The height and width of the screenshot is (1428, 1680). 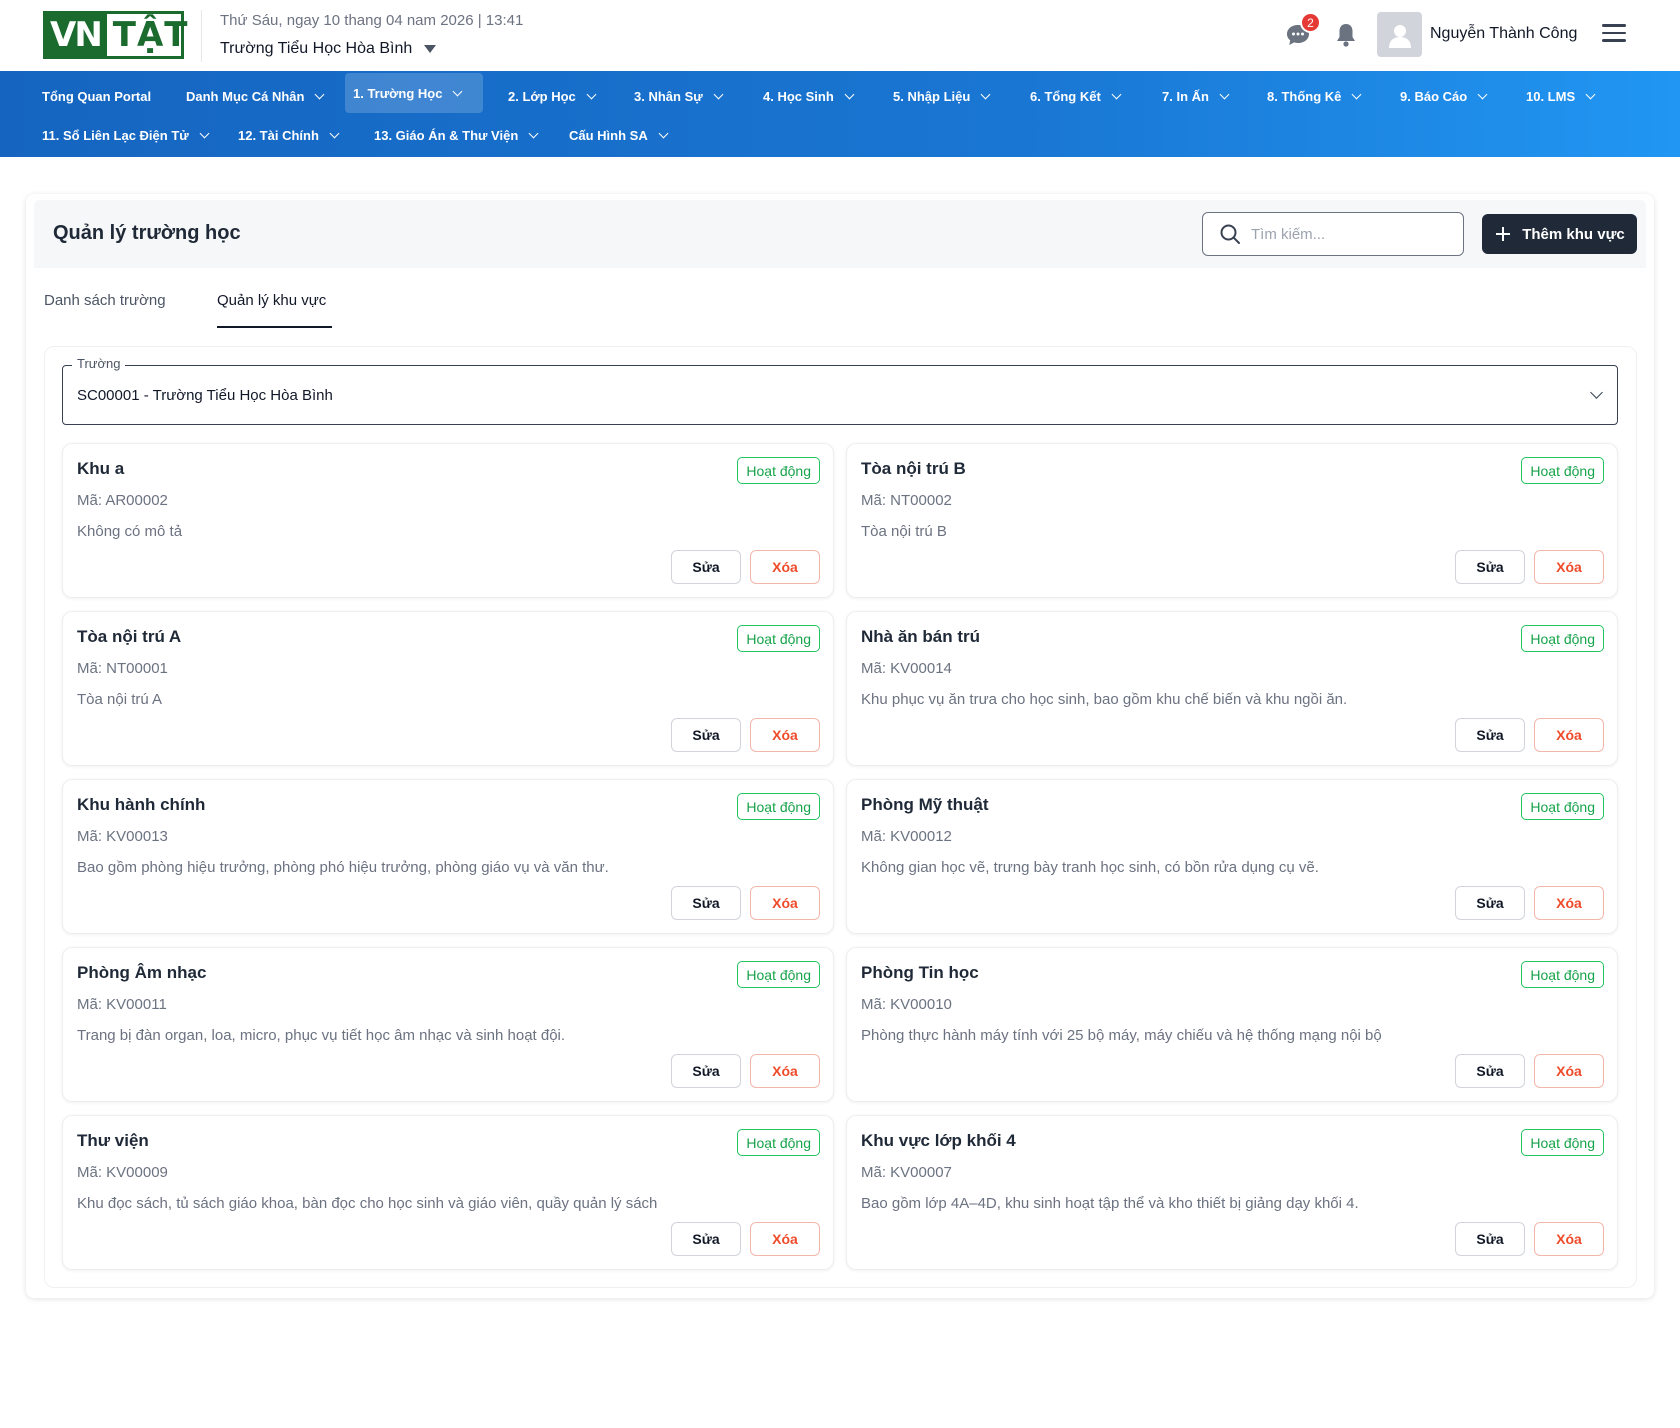 I want to click on nav-label: 1. Trường Học, so click(x=398, y=93).